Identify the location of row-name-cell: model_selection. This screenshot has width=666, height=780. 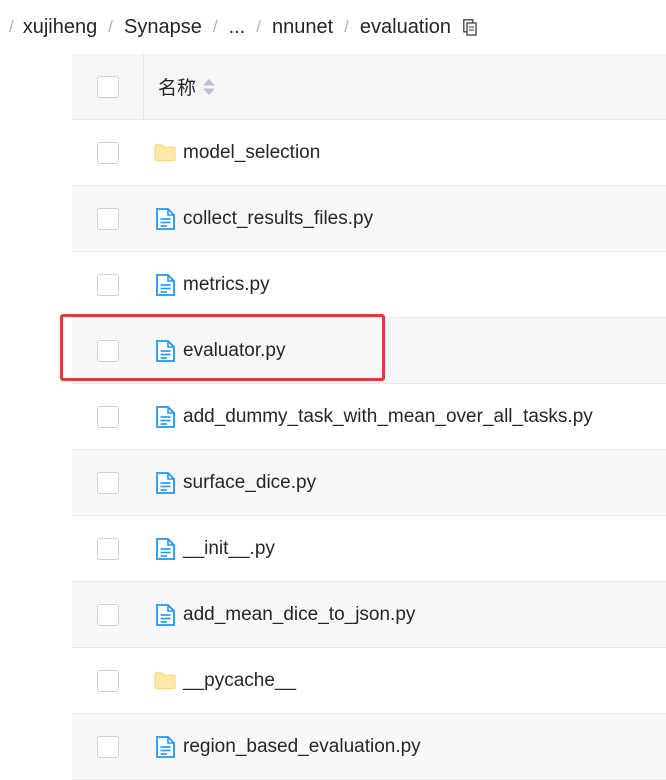
(405, 153).